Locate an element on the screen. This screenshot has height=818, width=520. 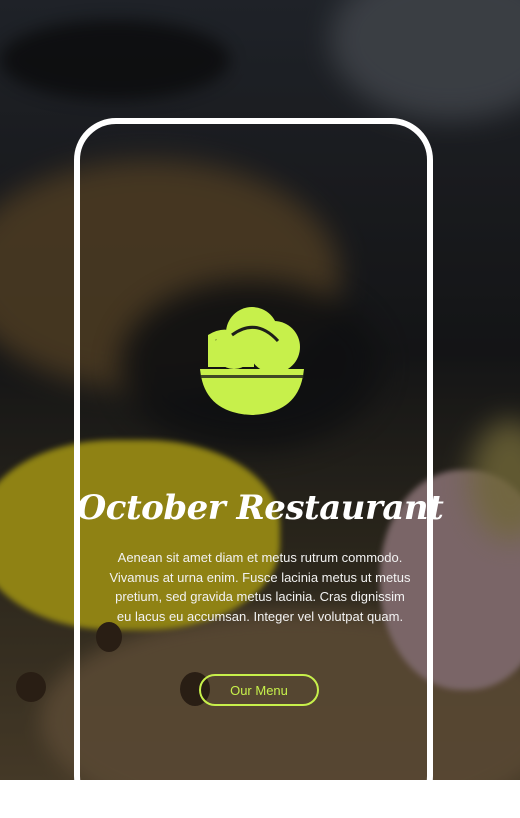
our-menu-button-label: Our Menu is located at coordinates (259, 690).